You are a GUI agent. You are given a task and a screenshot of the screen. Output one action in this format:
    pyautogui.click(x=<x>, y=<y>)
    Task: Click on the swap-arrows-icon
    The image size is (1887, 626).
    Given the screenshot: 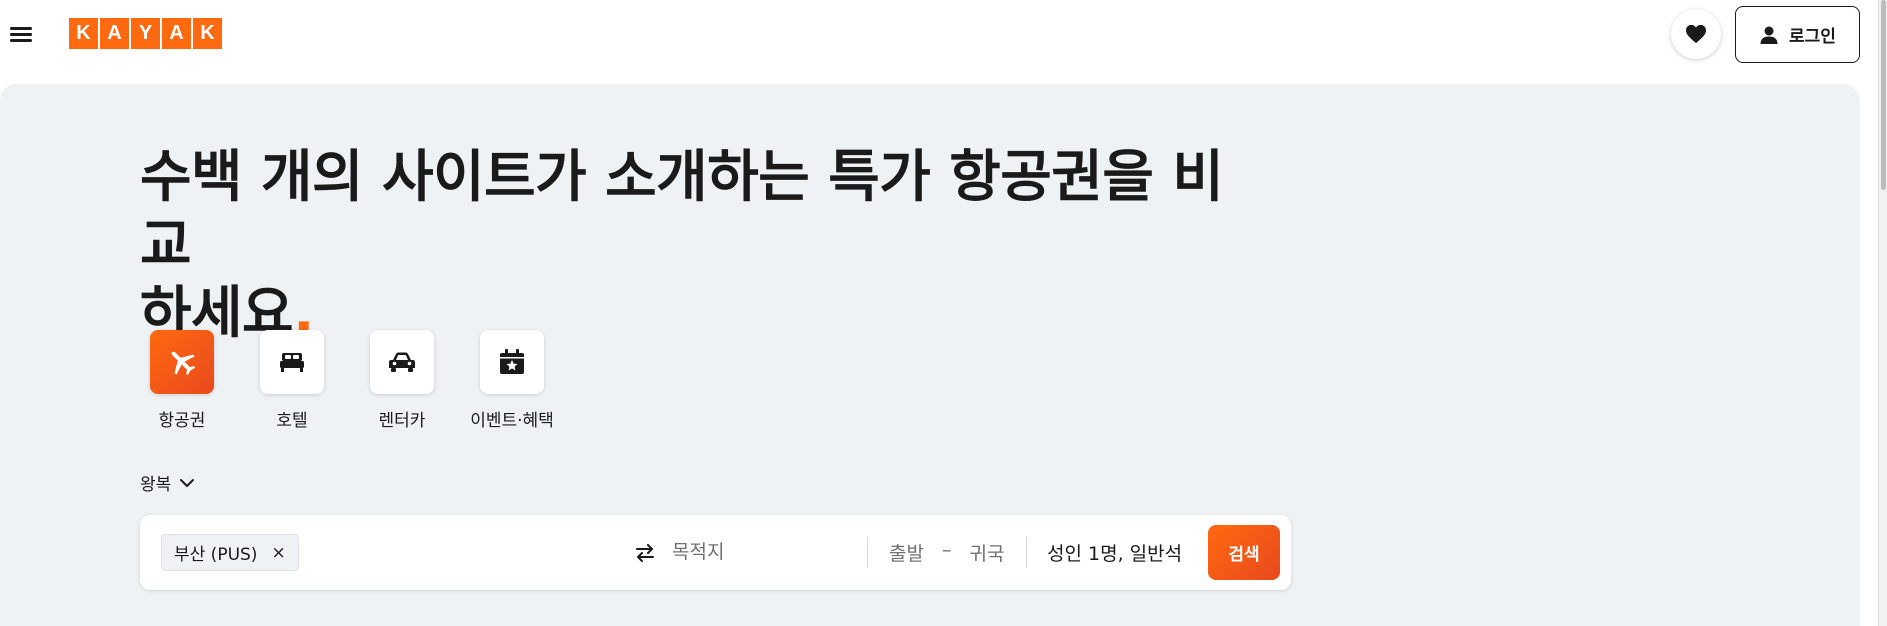 What is the action you would take?
    pyautogui.click(x=645, y=553)
    